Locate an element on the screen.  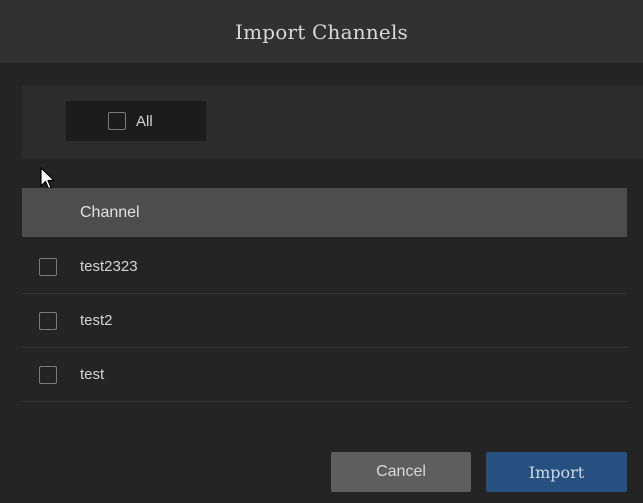
select-all-toggle: All is located at coordinates (136, 121).